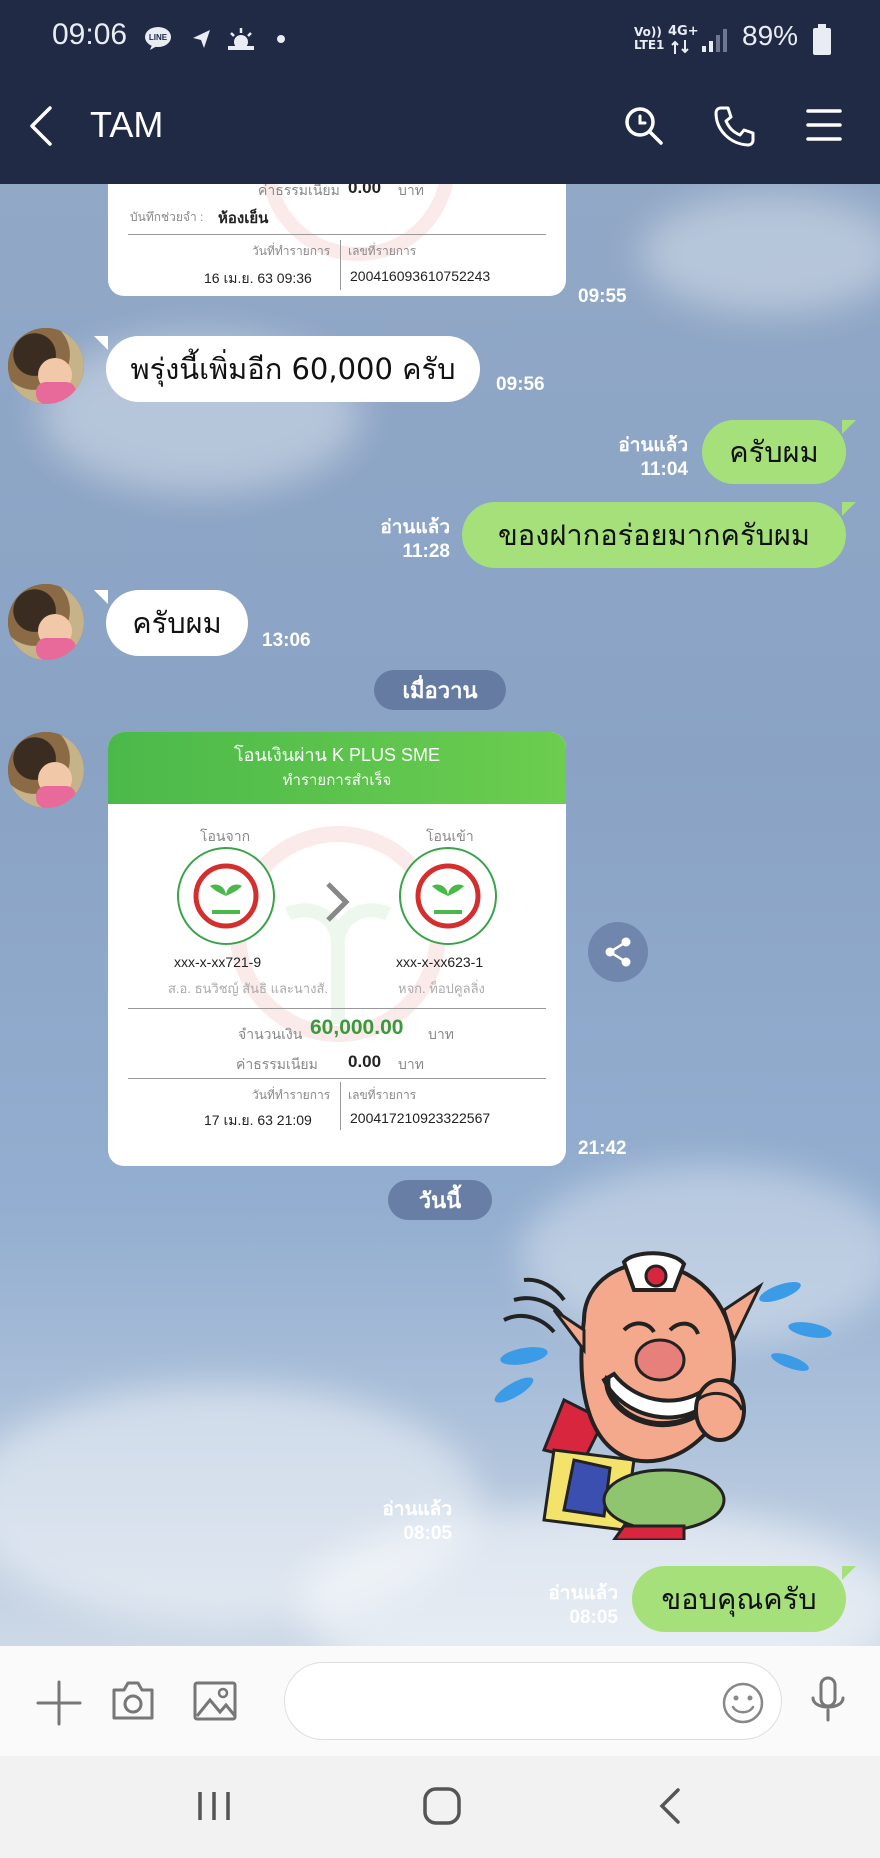 The image size is (880, 1858). What do you see at coordinates (653, 457) in the screenshot?
I see `read-receipt: อ่านแล้ว 11:04` at bounding box center [653, 457].